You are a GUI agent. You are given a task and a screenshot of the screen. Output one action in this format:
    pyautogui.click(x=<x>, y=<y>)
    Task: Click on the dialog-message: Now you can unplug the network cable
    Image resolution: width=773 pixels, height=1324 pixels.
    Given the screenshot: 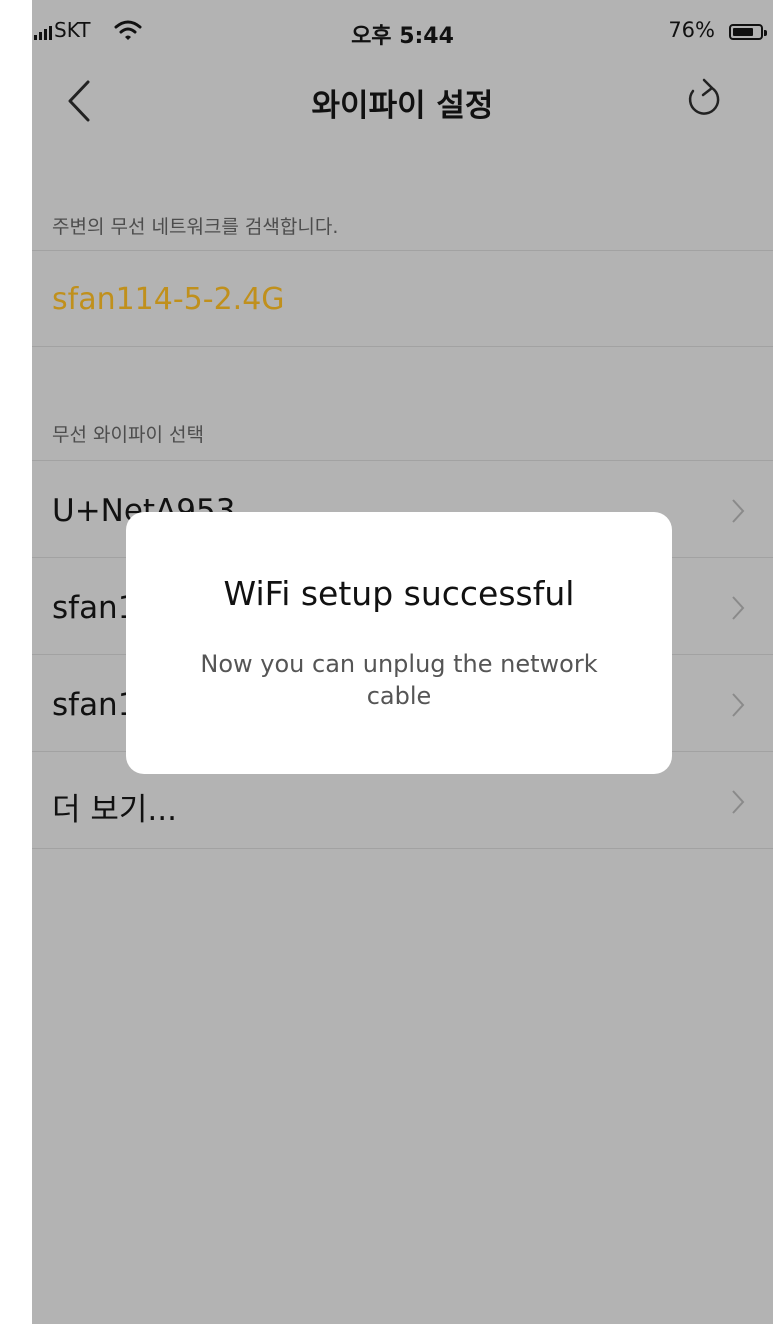 What is the action you would take?
    pyautogui.click(x=399, y=680)
    